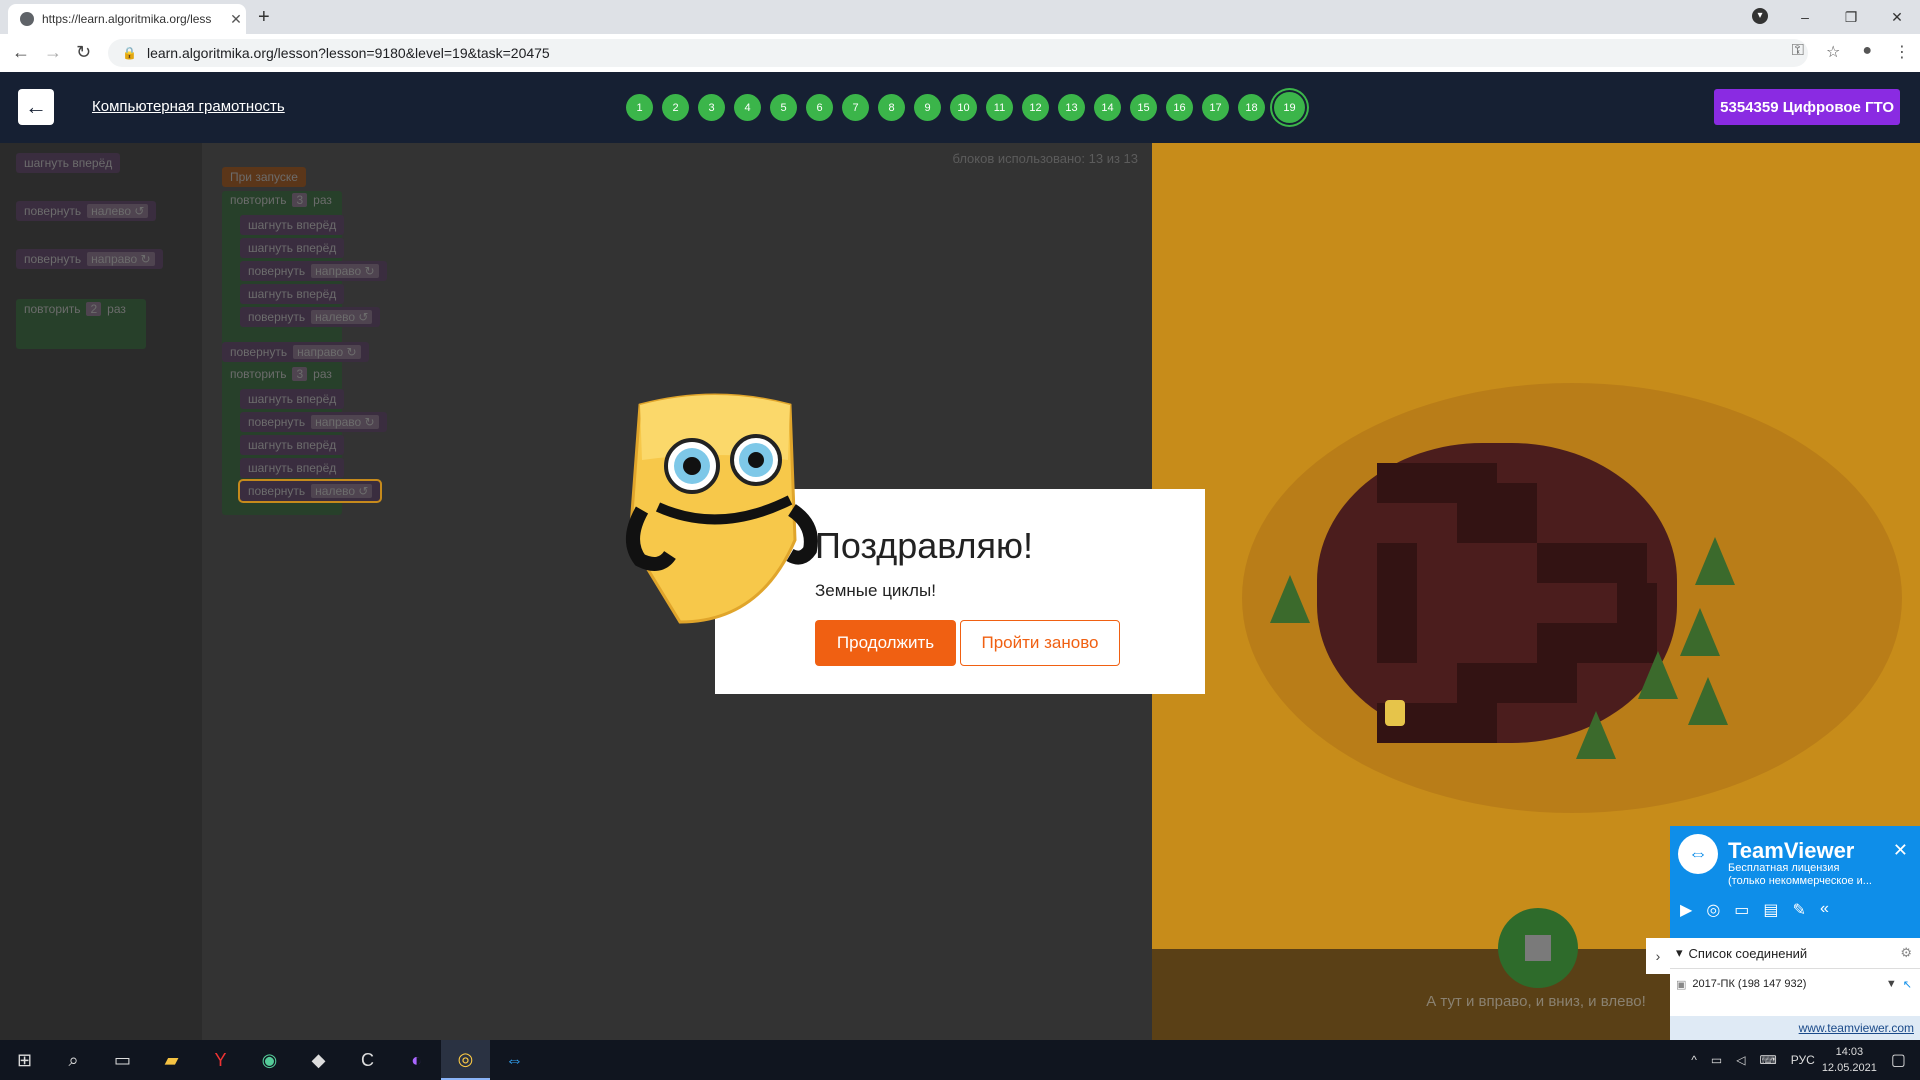 Image resolution: width=1920 pixels, height=1080 pixels. What do you see at coordinates (1694, 1060) in the screenshot?
I see `chevron-up-icon: ^` at bounding box center [1694, 1060].